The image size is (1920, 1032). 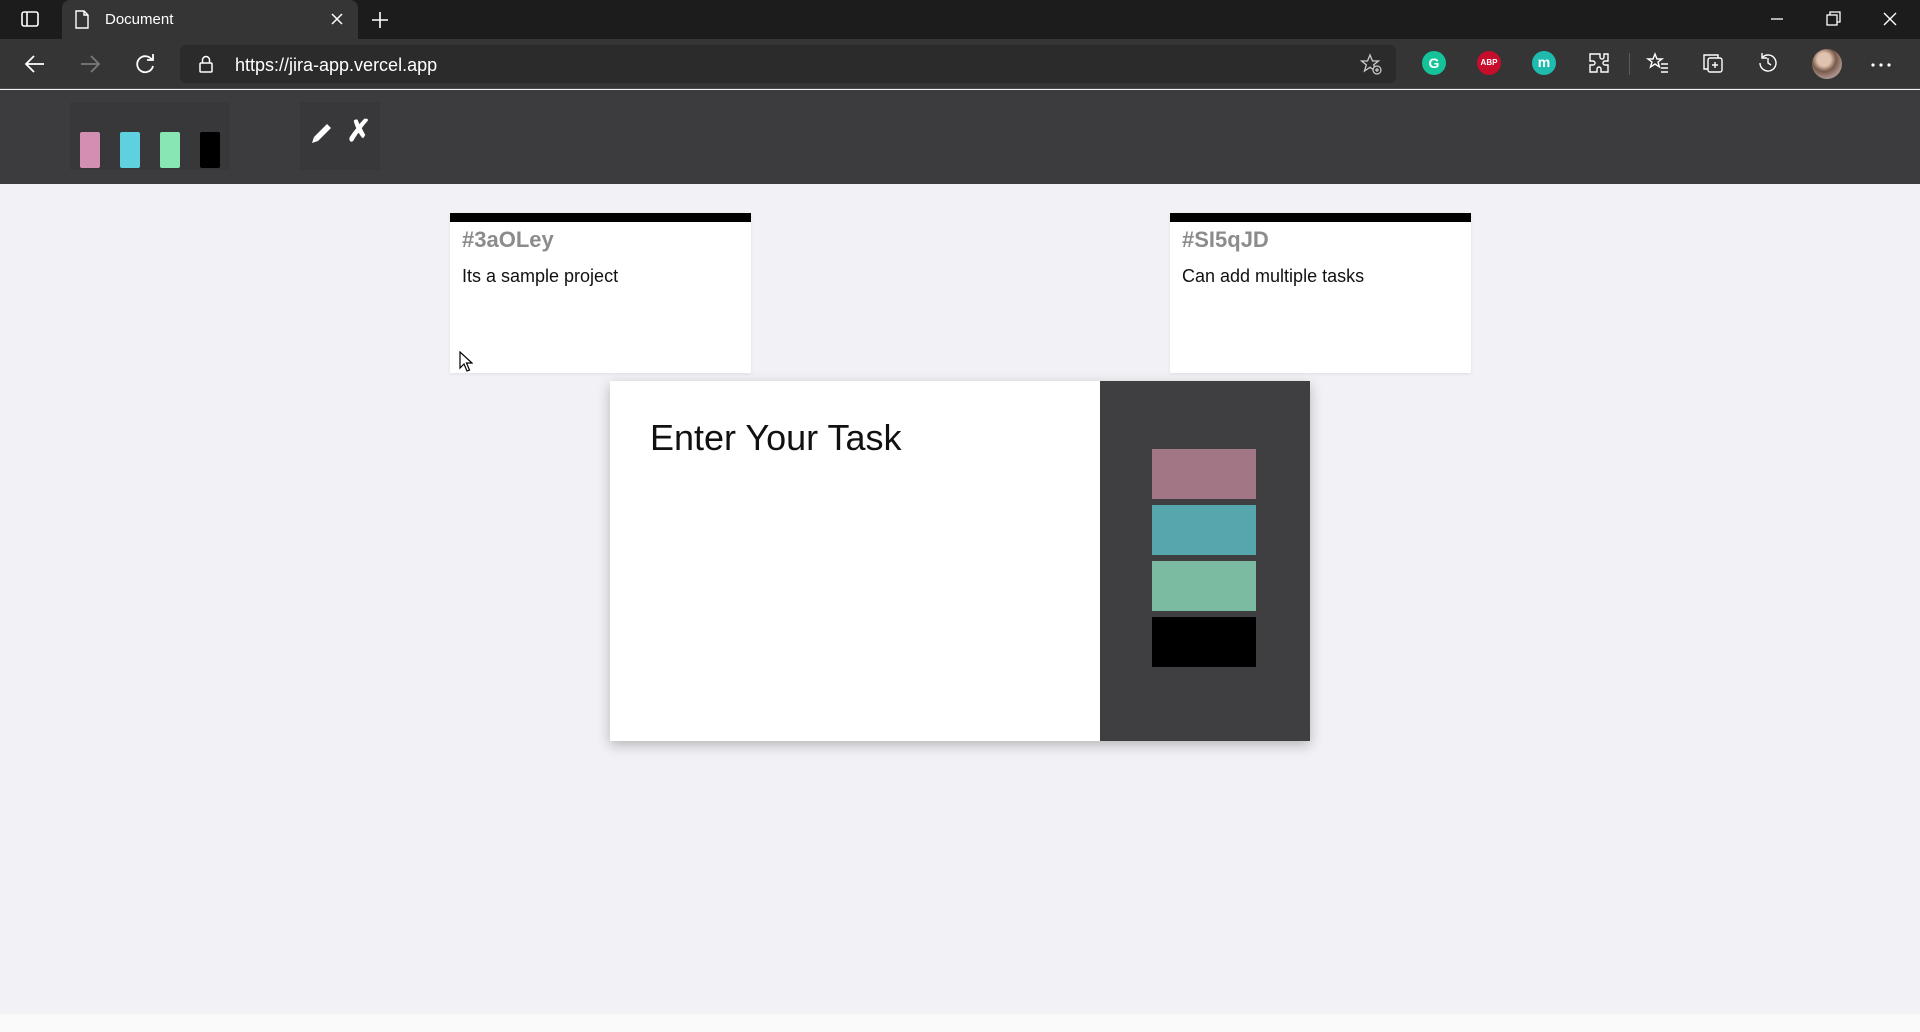 I want to click on collections-icon, so click(x=1713, y=63).